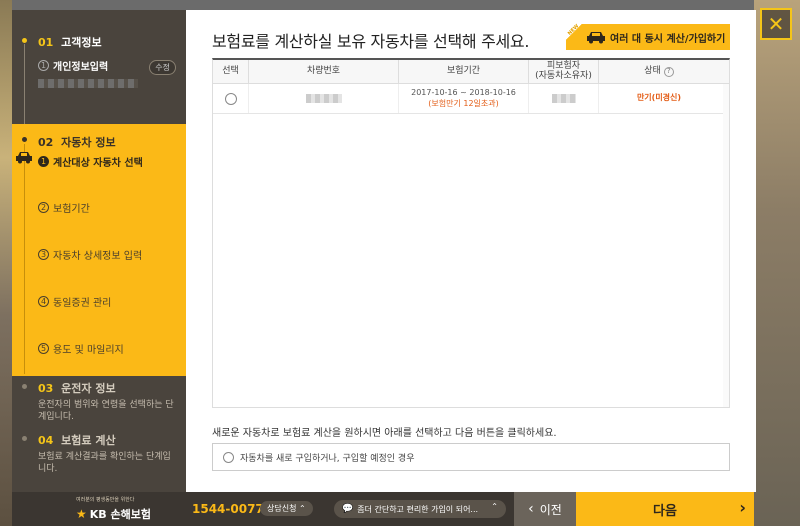 This screenshot has height=526, width=800. What do you see at coordinates (230, 98) in the screenshot?
I see `select-radio` at bounding box center [230, 98].